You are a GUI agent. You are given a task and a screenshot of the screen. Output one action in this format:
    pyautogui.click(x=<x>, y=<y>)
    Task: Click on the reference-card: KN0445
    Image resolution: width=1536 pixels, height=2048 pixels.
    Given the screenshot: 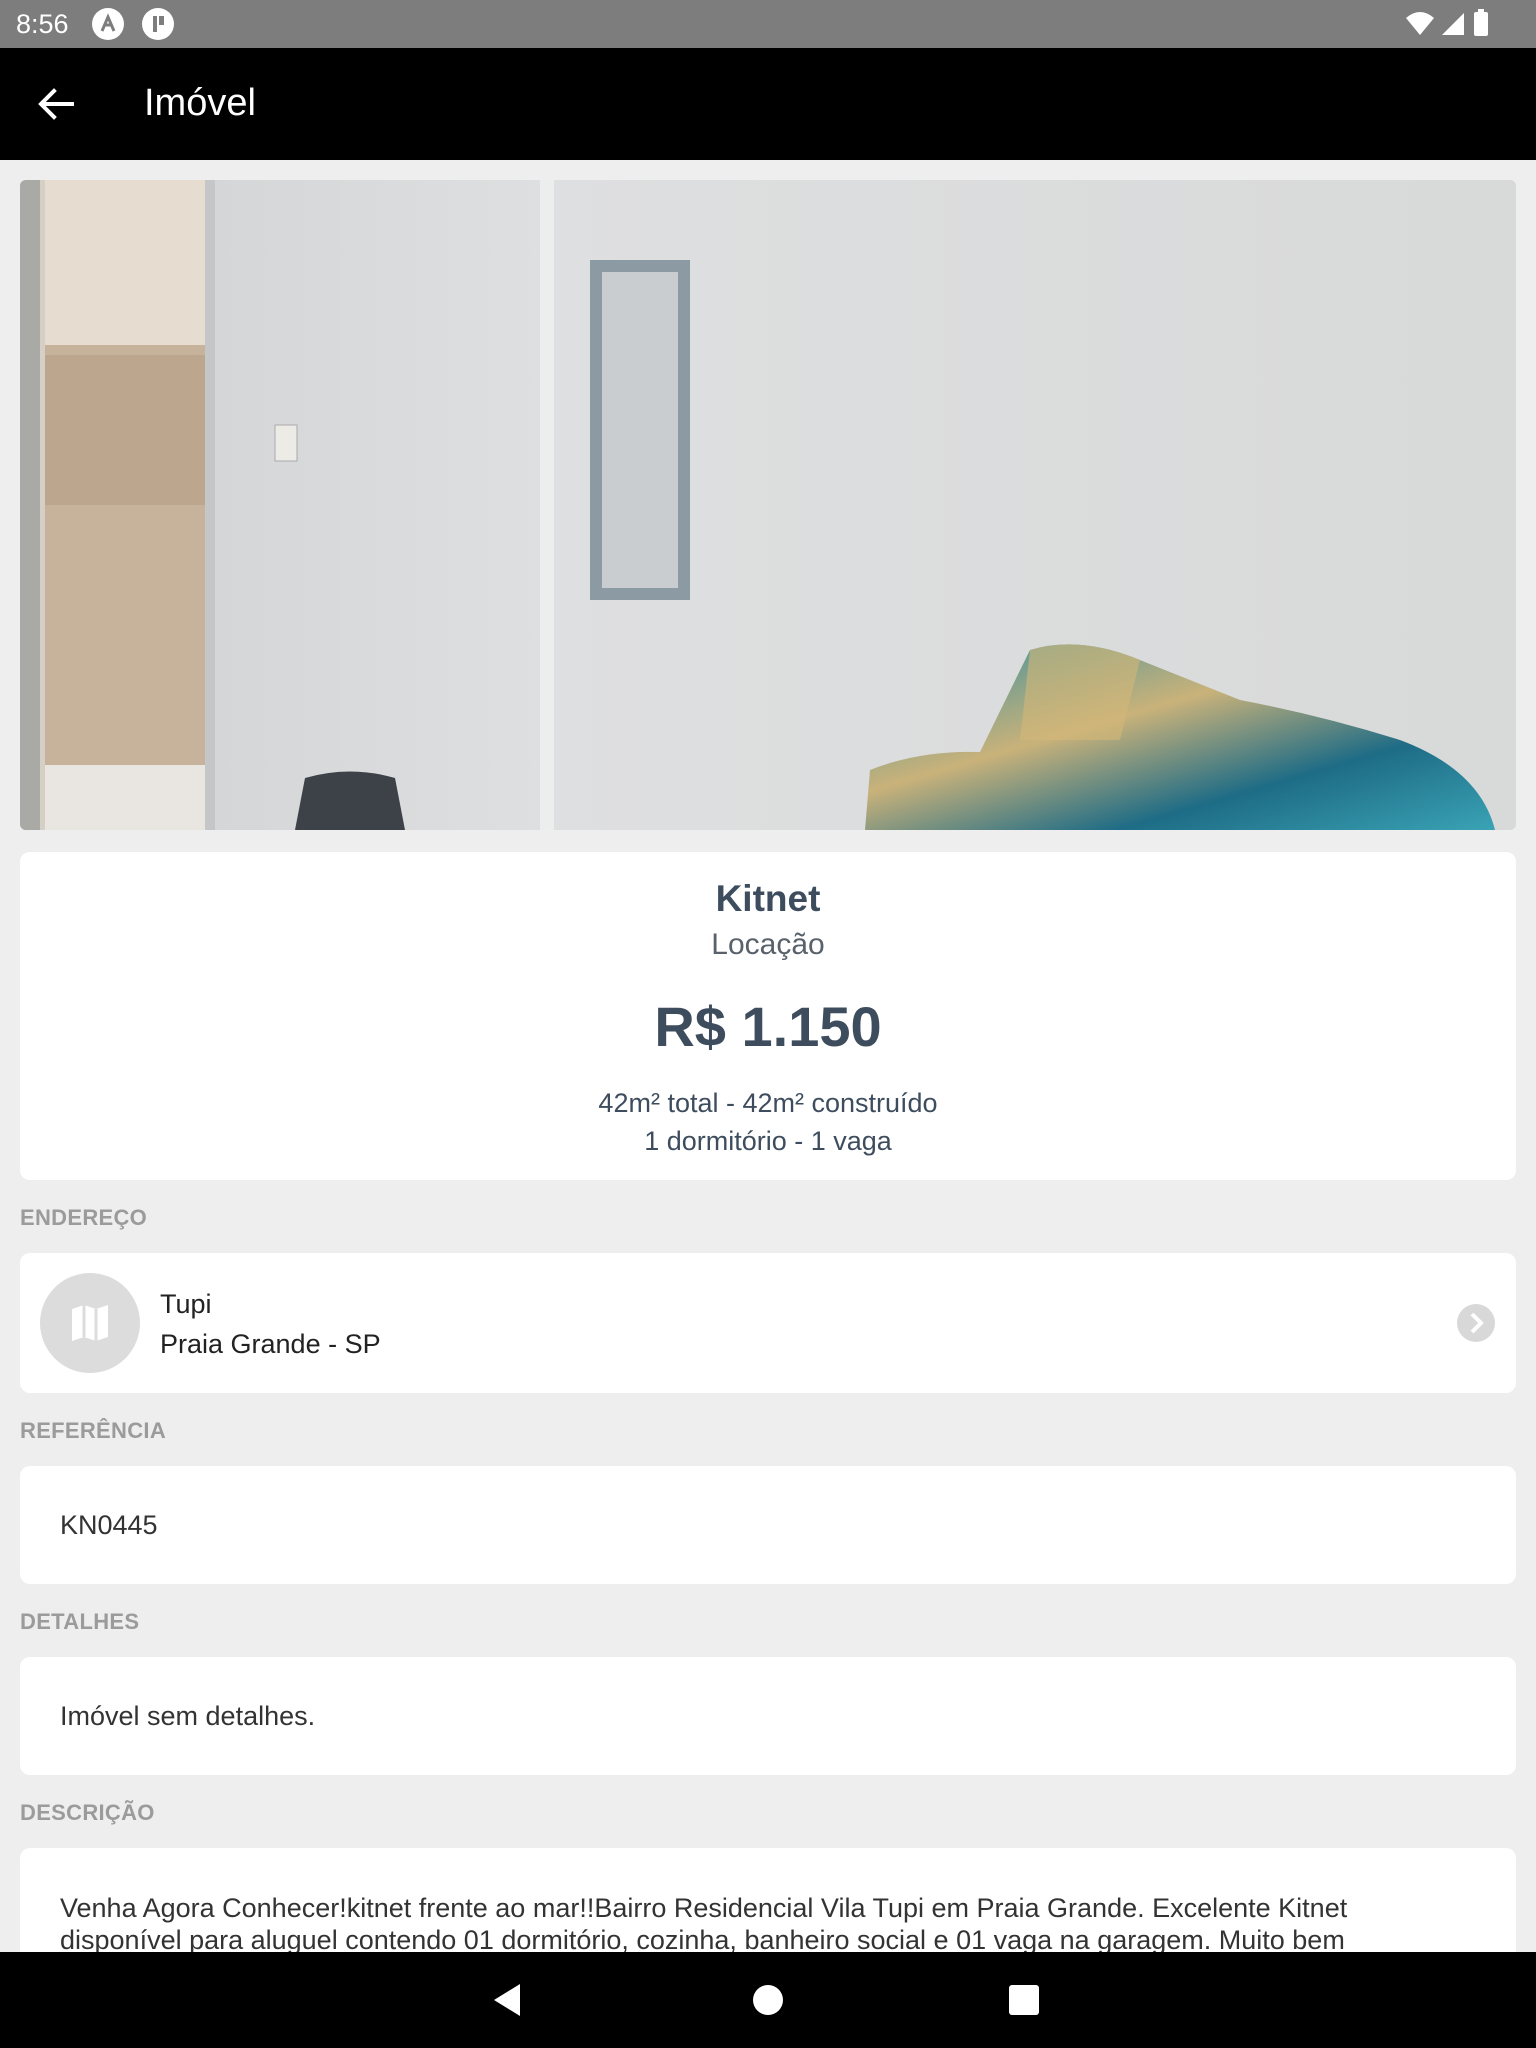 What is the action you would take?
    pyautogui.click(x=768, y=1525)
    